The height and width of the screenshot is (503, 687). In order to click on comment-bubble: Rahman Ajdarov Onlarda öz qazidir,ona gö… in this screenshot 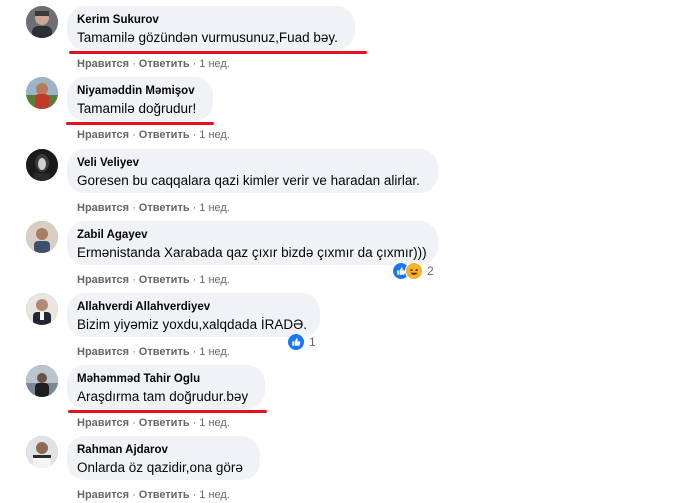, I will do `click(163, 458)`.